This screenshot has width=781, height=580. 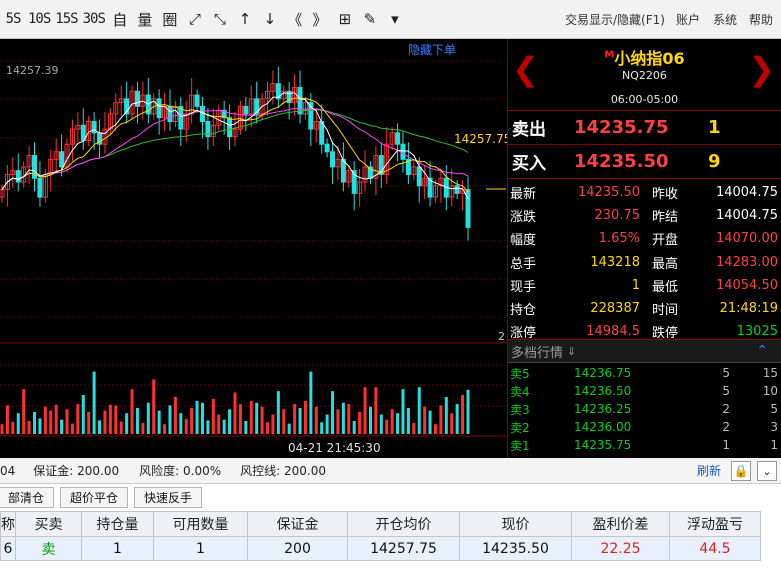 What do you see at coordinates (520, 427) in the screenshot?
I see `depth-label: 卖2` at bounding box center [520, 427].